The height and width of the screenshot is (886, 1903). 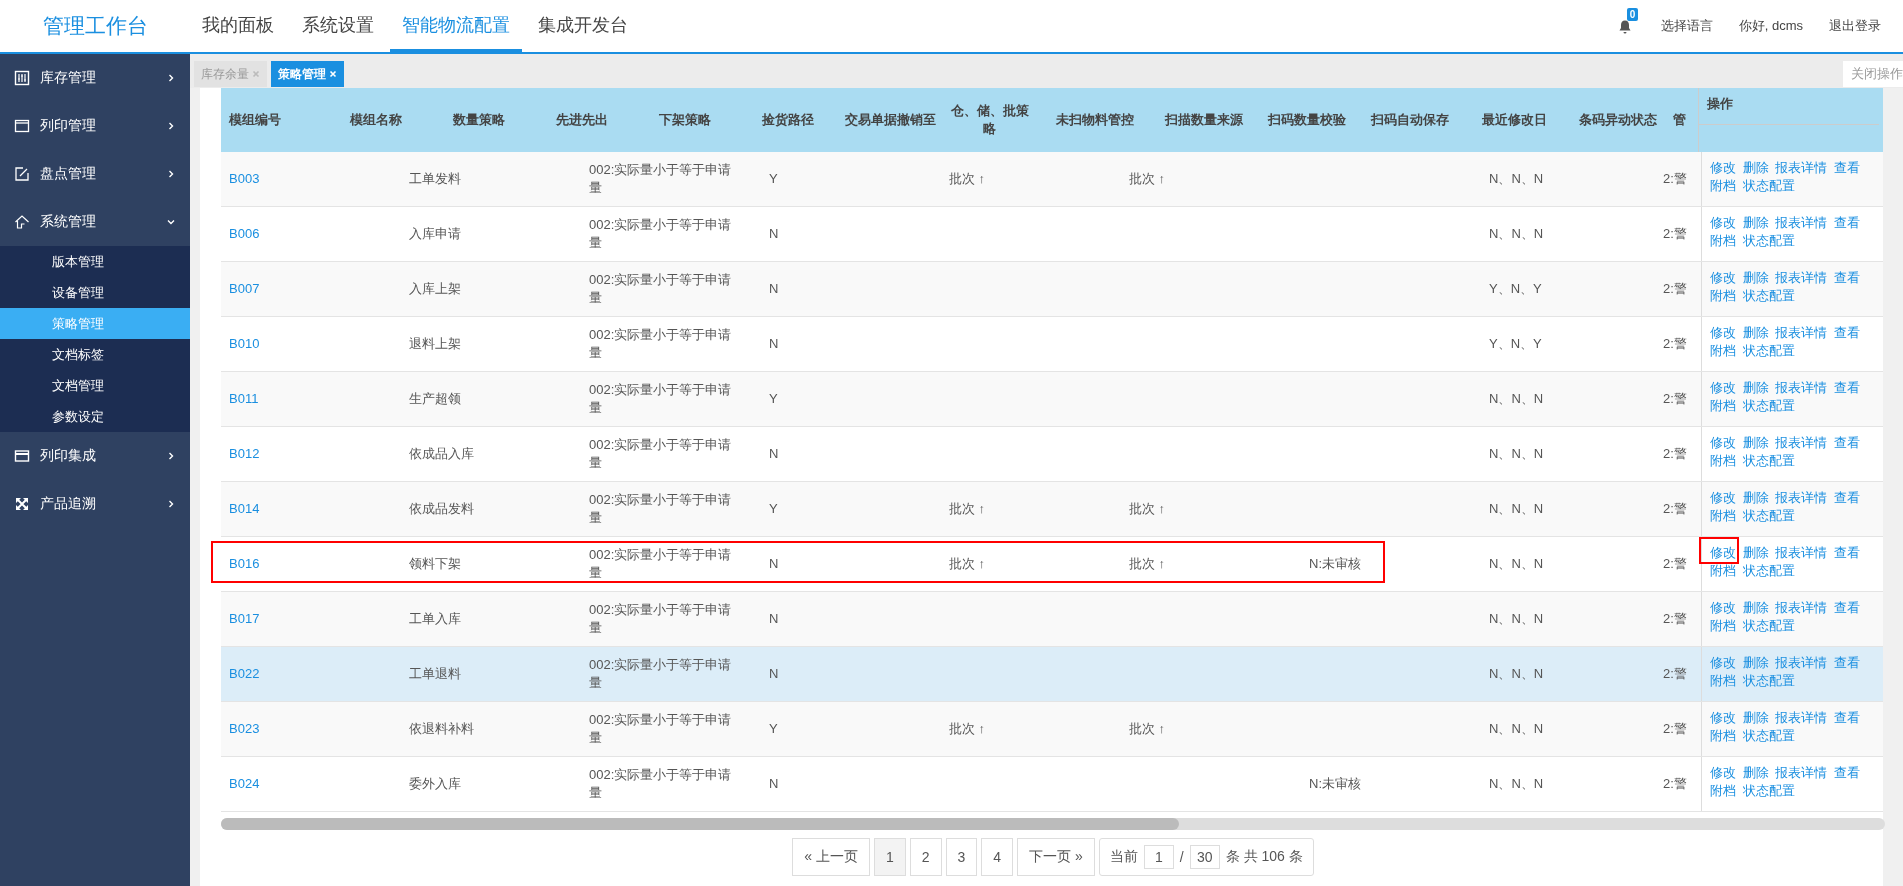 I want to click on column-header: 数量策略, so click(x=478, y=120).